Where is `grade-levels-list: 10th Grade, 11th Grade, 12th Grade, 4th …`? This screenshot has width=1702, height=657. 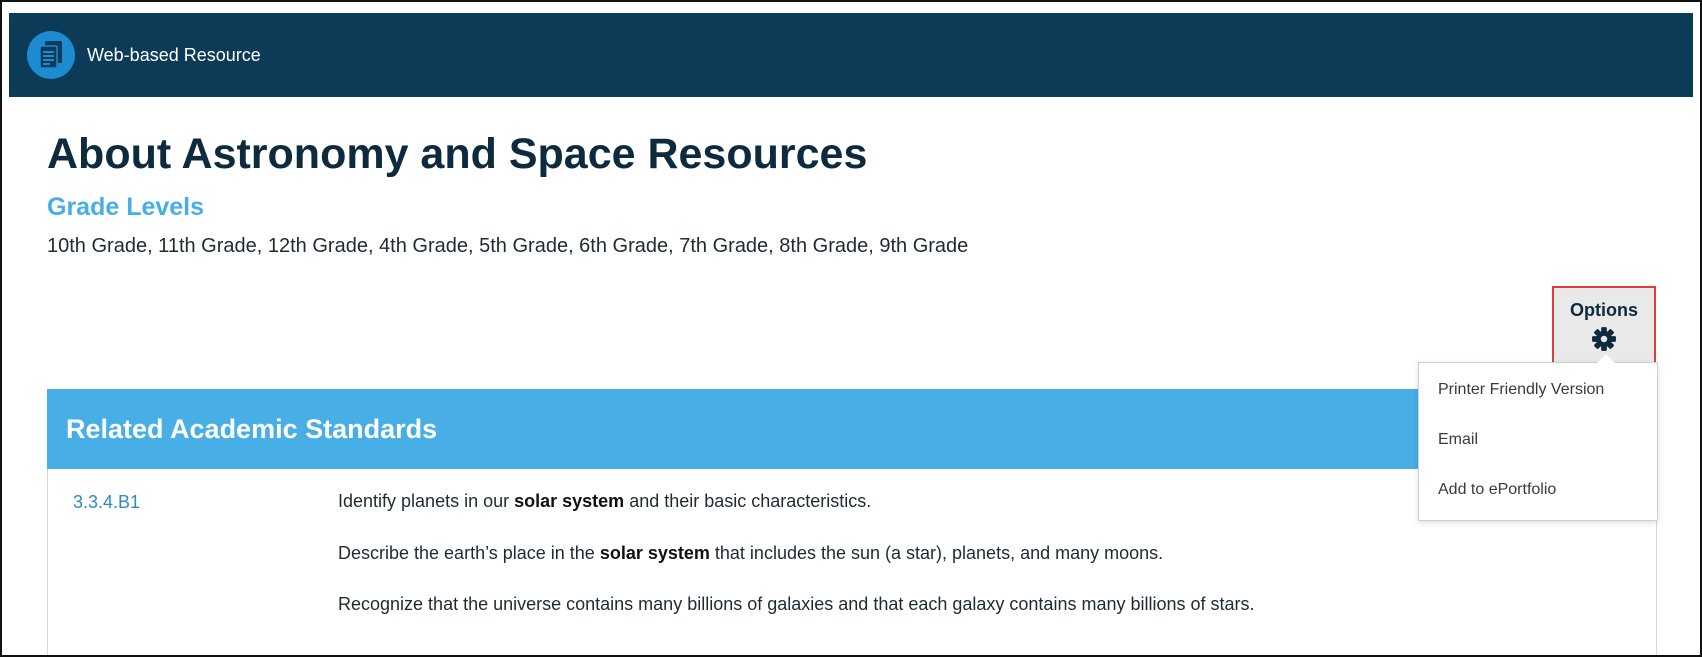 grade-levels-list: 10th Grade, 11th Grade, 12th Grade, 4th … is located at coordinates (508, 246).